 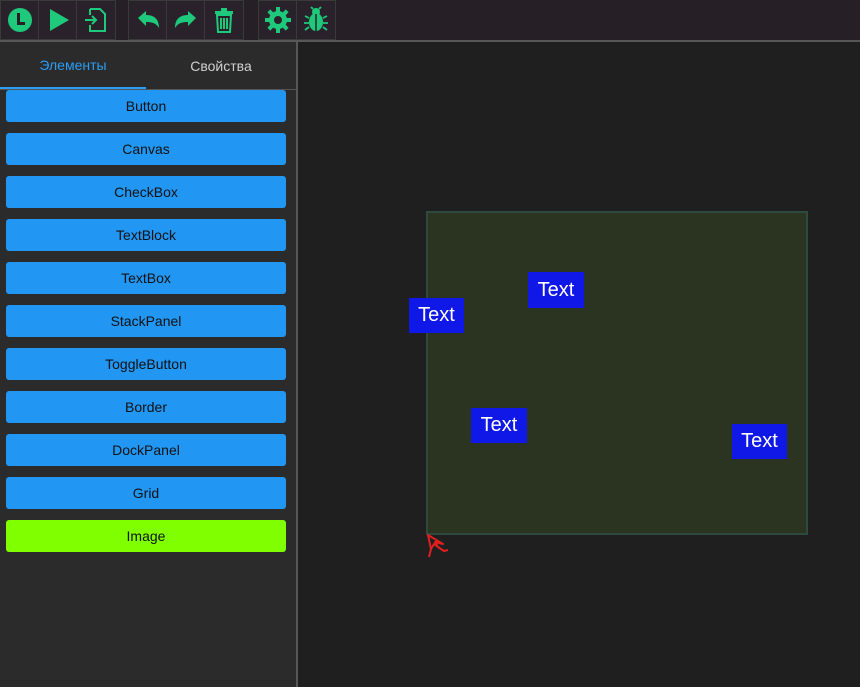 What do you see at coordinates (146, 321) in the screenshot?
I see `palette-button-stackpanel: StackPanel` at bounding box center [146, 321].